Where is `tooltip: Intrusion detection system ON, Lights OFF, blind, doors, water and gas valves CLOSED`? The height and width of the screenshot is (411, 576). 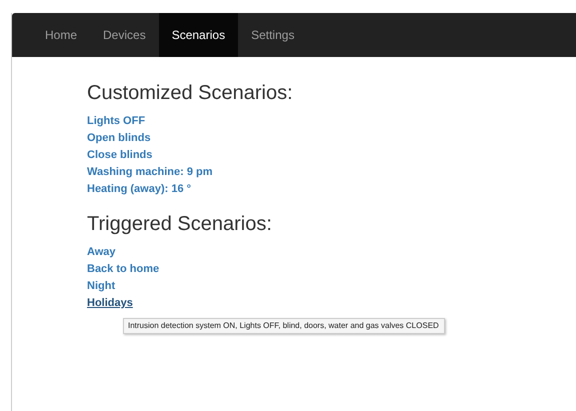
tooltip: Intrusion detection system ON, Lights OFF, blind, doors, water and gas valves CLOSED is located at coordinates (284, 326).